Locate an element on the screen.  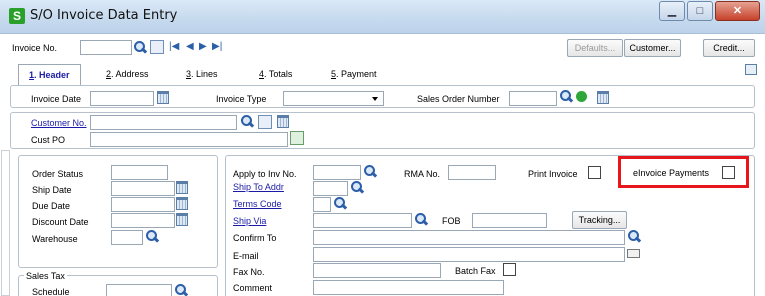
confirm-to-label: Confirm To is located at coordinates (255, 238).